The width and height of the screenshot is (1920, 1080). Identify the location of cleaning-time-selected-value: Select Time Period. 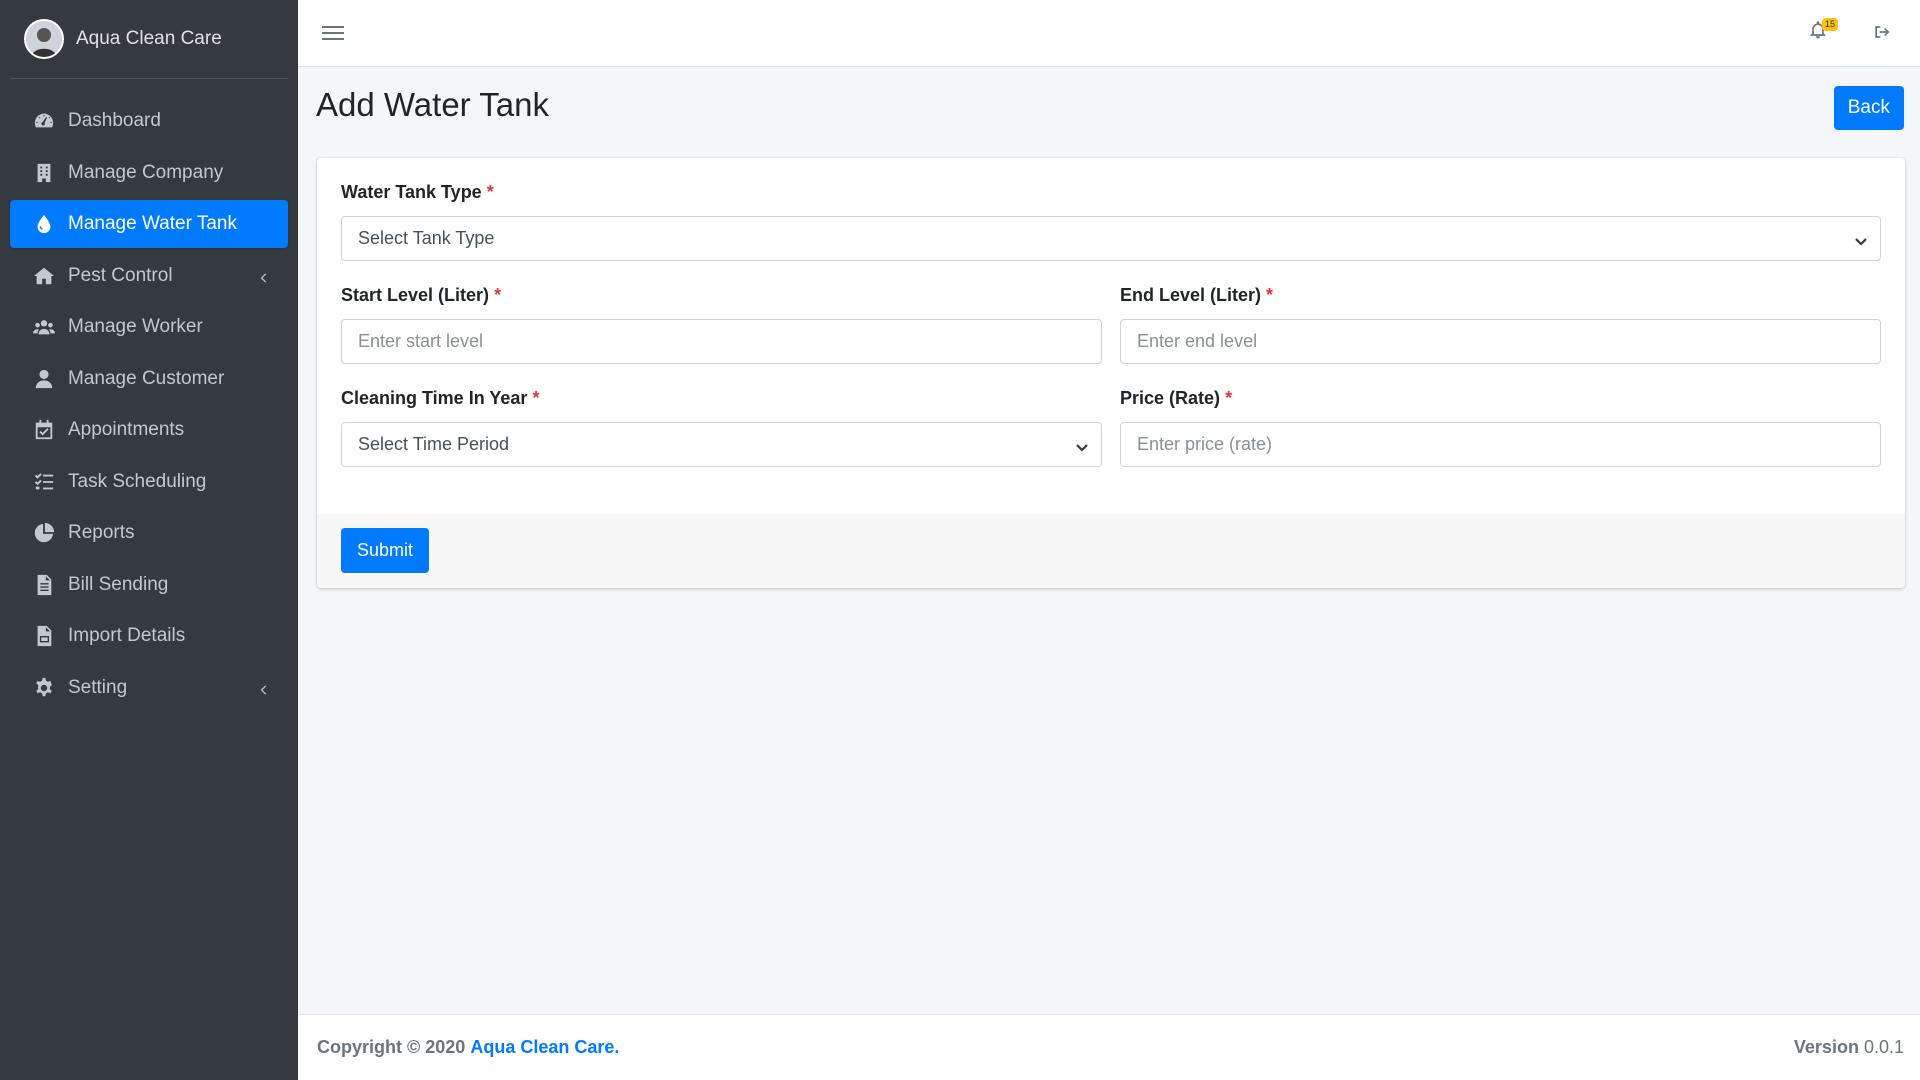
(434, 444).